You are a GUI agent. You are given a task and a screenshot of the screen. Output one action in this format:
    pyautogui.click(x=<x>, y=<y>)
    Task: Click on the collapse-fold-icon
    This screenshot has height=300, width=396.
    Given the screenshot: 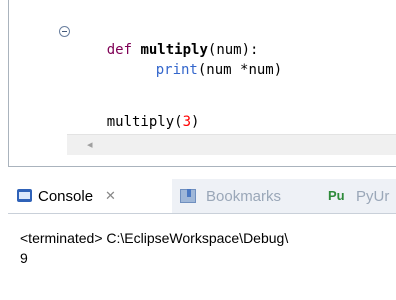 What is the action you would take?
    pyautogui.click(x=64, y=31)
    